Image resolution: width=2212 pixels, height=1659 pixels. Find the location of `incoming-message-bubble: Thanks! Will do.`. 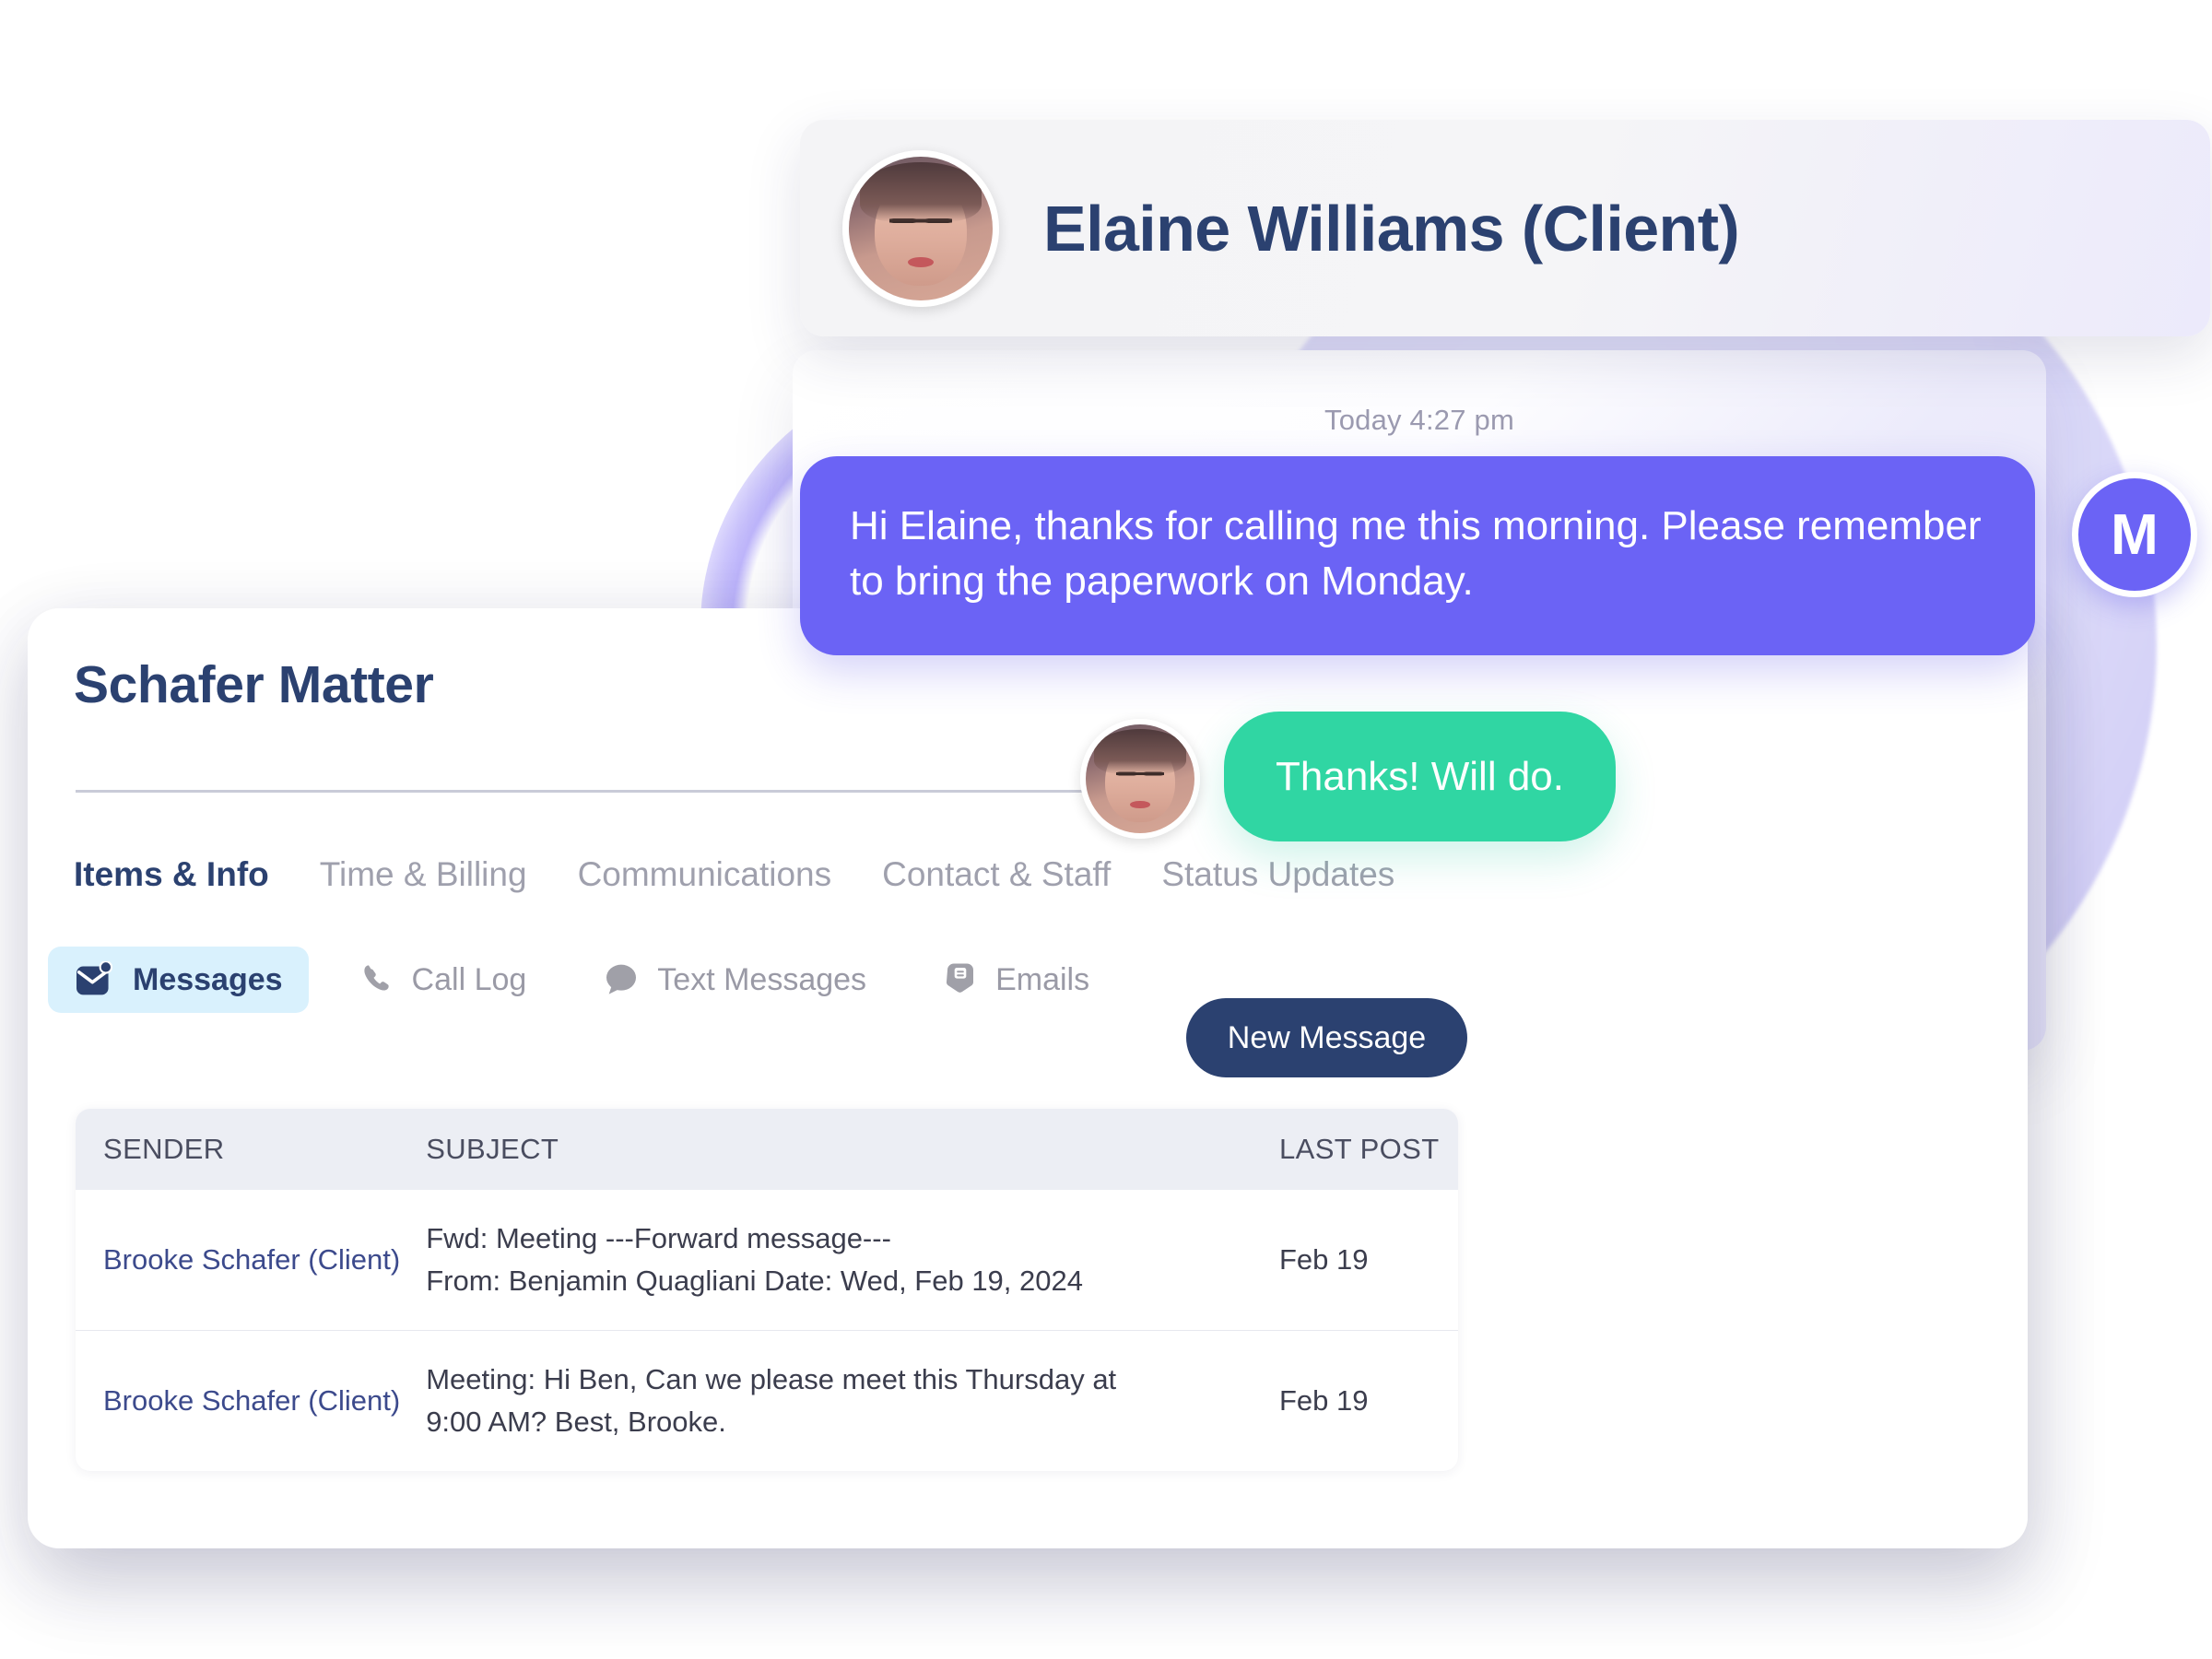

incoming-message-bubble: Thanks! Will do. is located at coordinates (1420, 777).